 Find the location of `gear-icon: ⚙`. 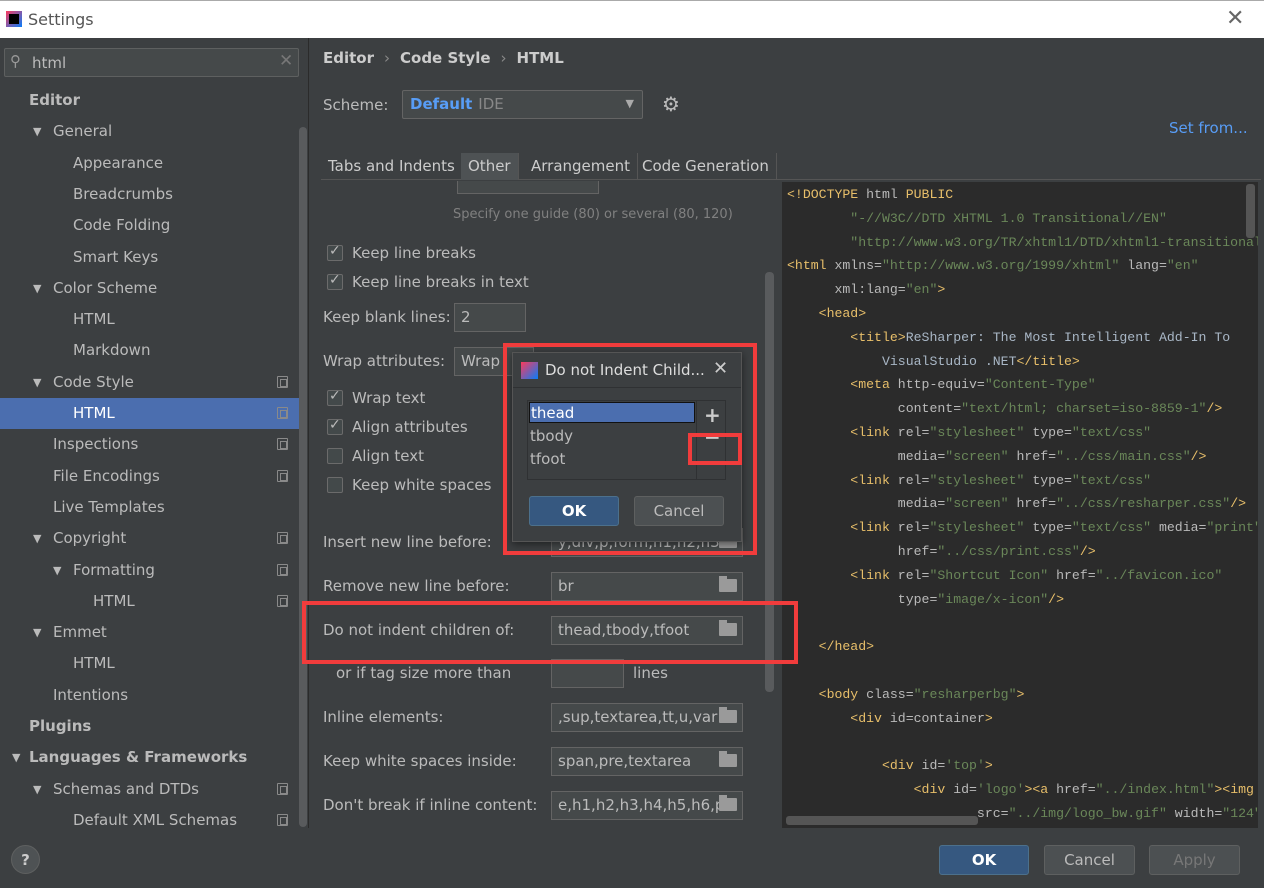

gear-icon: ⚙ is located at coordinates (671, 104).